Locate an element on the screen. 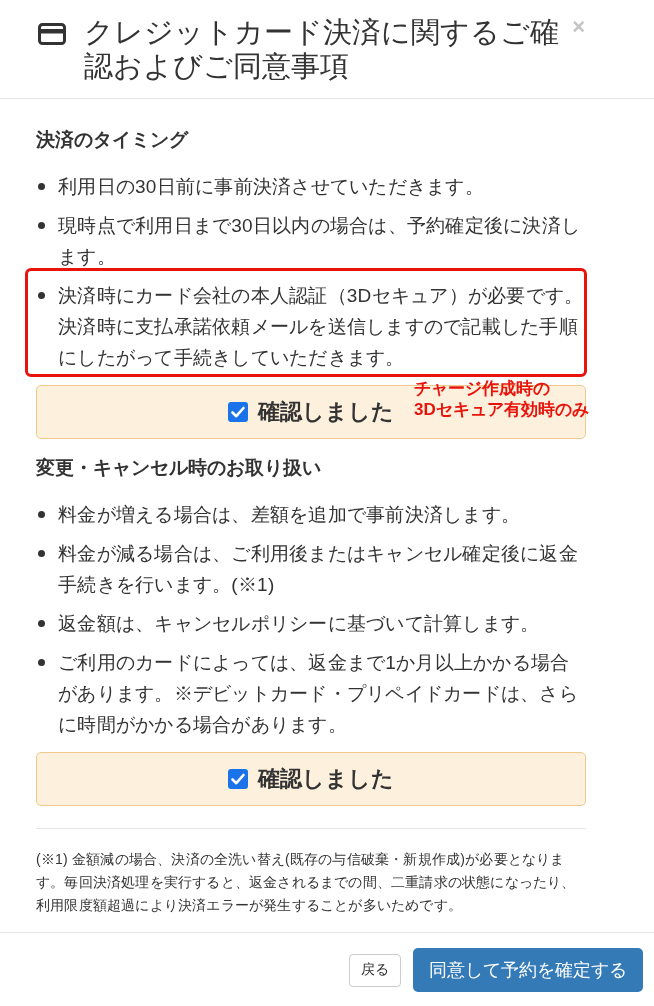 The width and height of the screenshot is (654, 1006). list-item-text: 返金額は、キャンセルポリシーに基づいて計算します。 is located at coordinates (299, 624).